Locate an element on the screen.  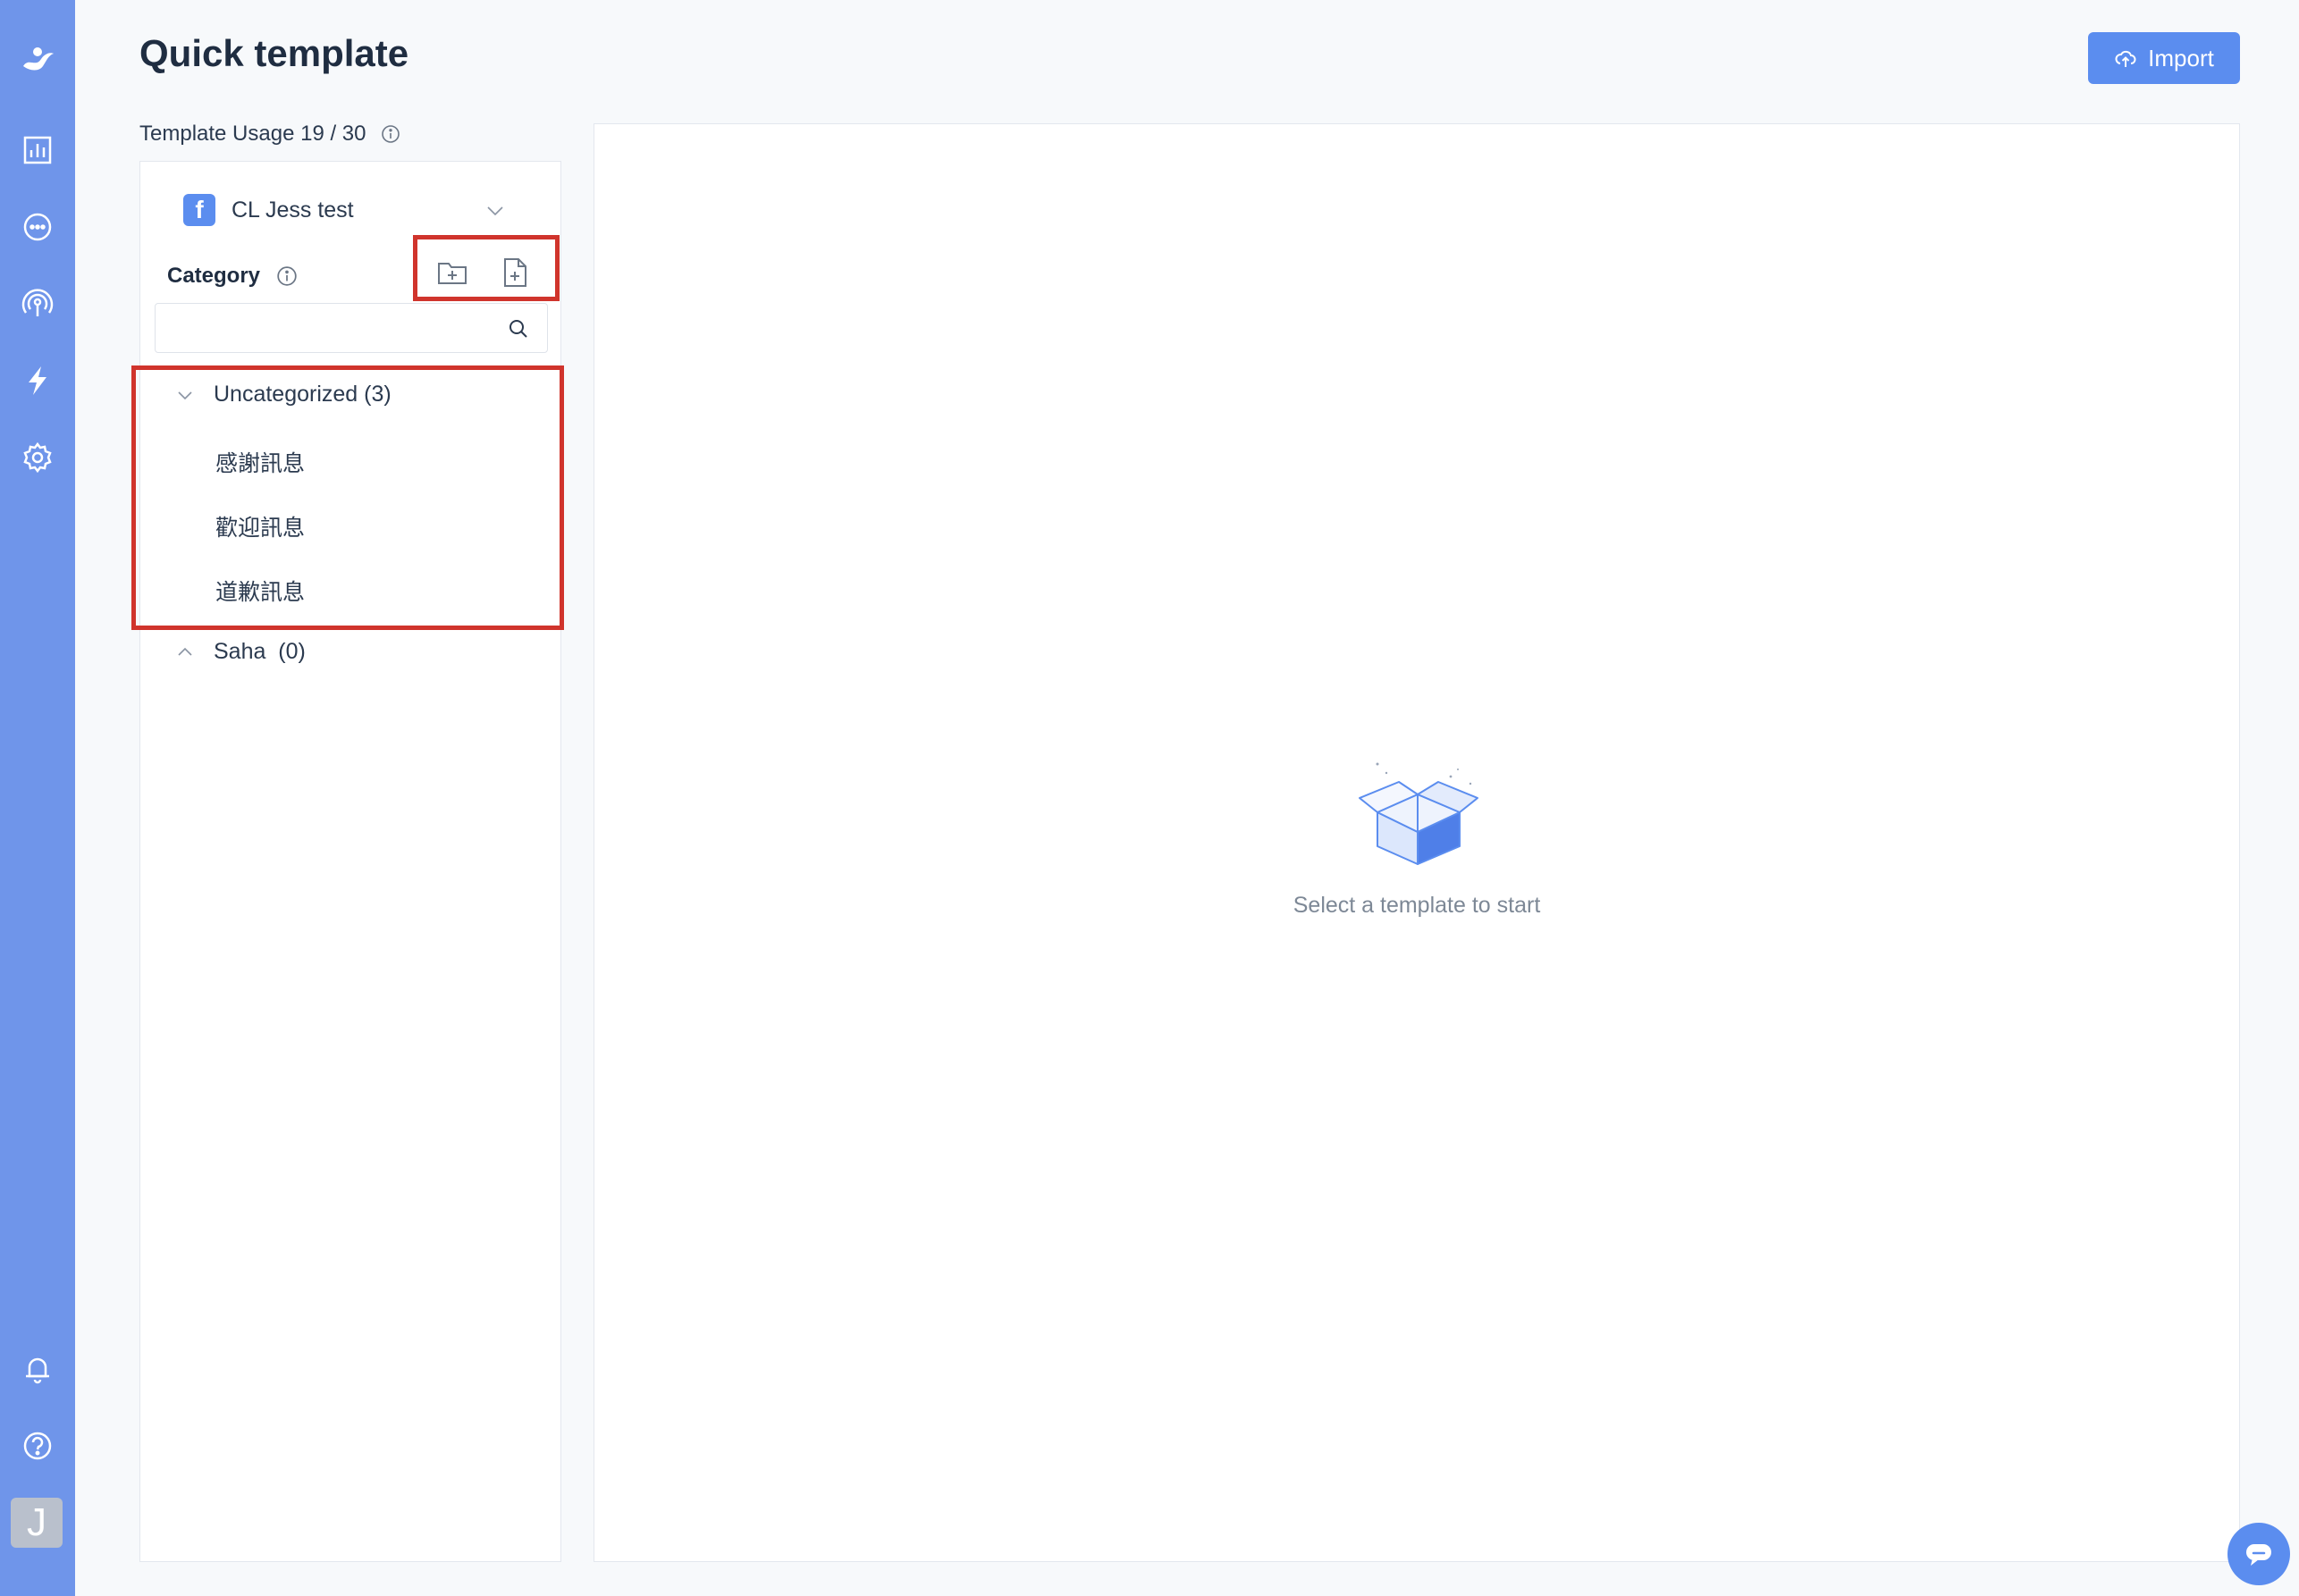
group-label: Uncategorized (3) is located at coordinates (303, 394).